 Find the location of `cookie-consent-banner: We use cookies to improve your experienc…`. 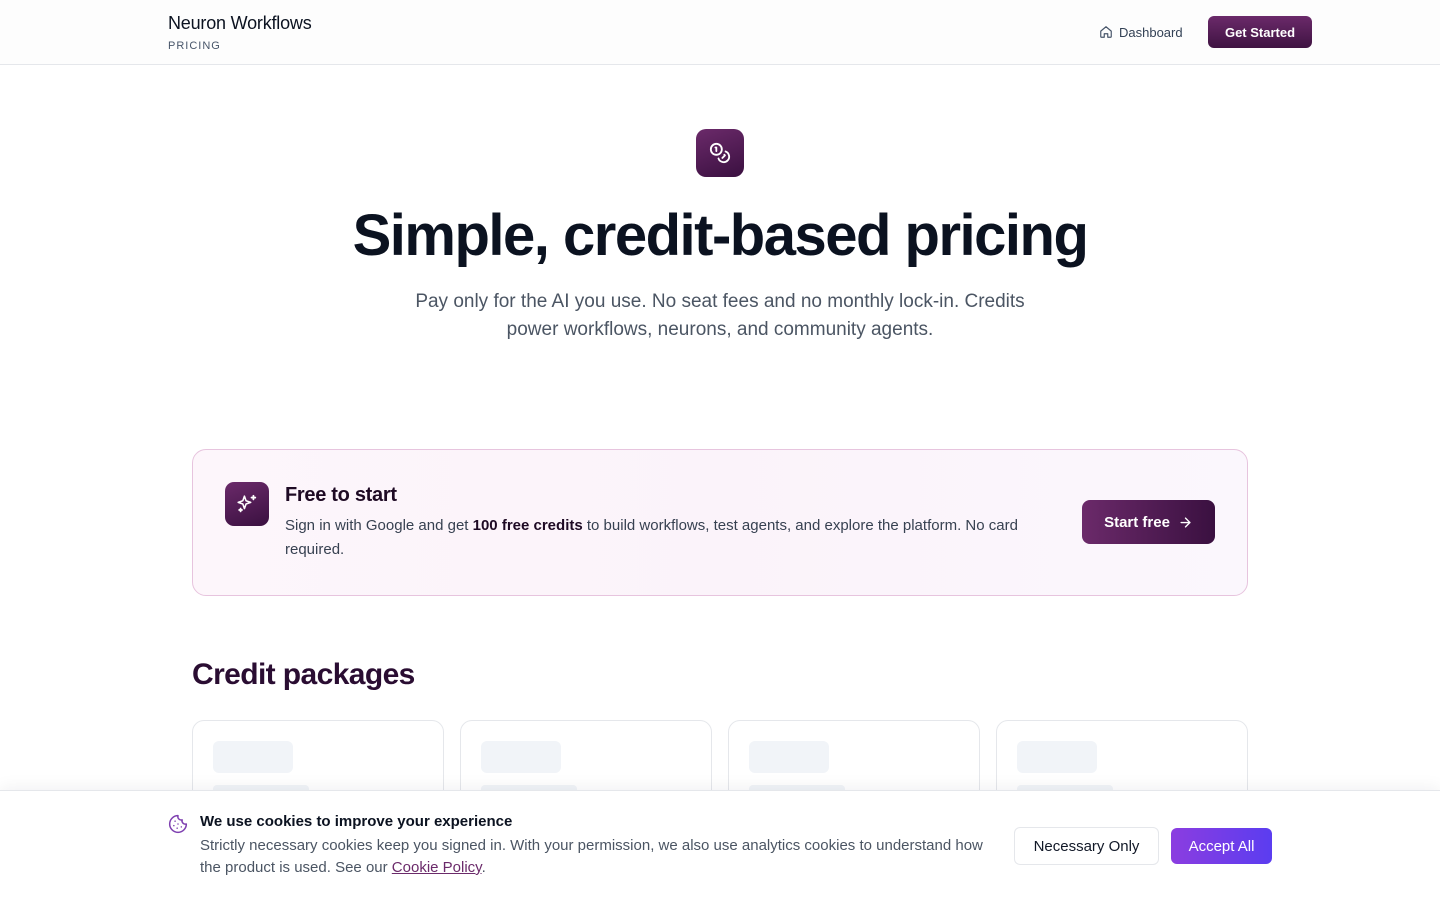

cookie-consent-banner: We use cookies to improve your experienc… is located at coordinates (720, 845).